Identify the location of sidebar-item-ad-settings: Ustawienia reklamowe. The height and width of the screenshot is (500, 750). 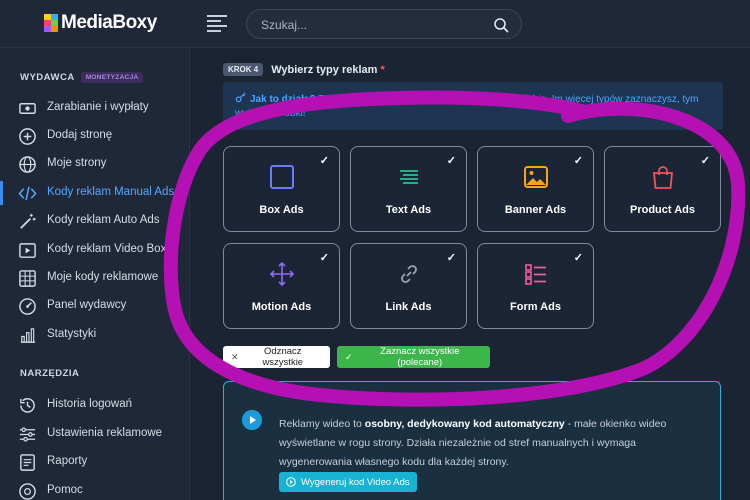
(95, 434).